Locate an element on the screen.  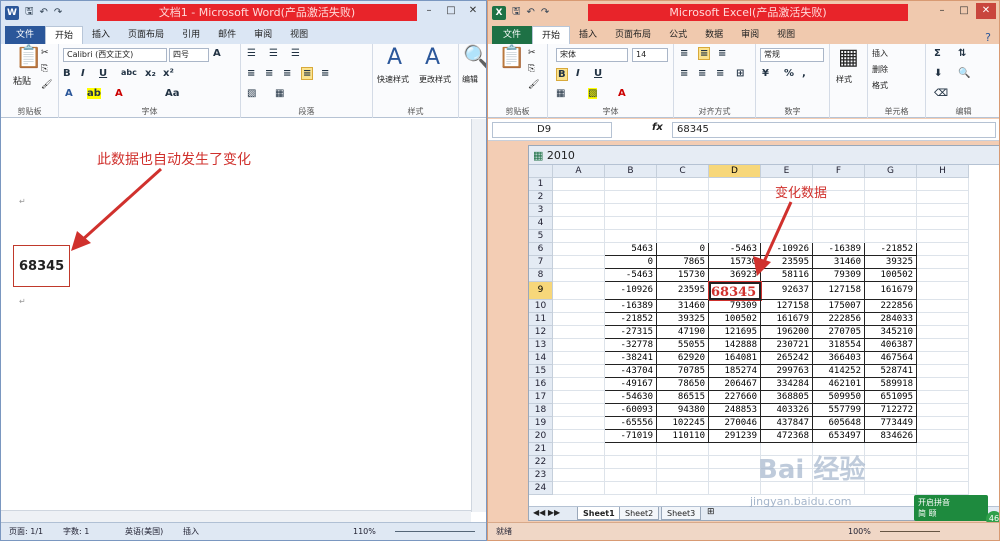
excel-copy-icon: ⎘ is located at coordinates (531, 69).